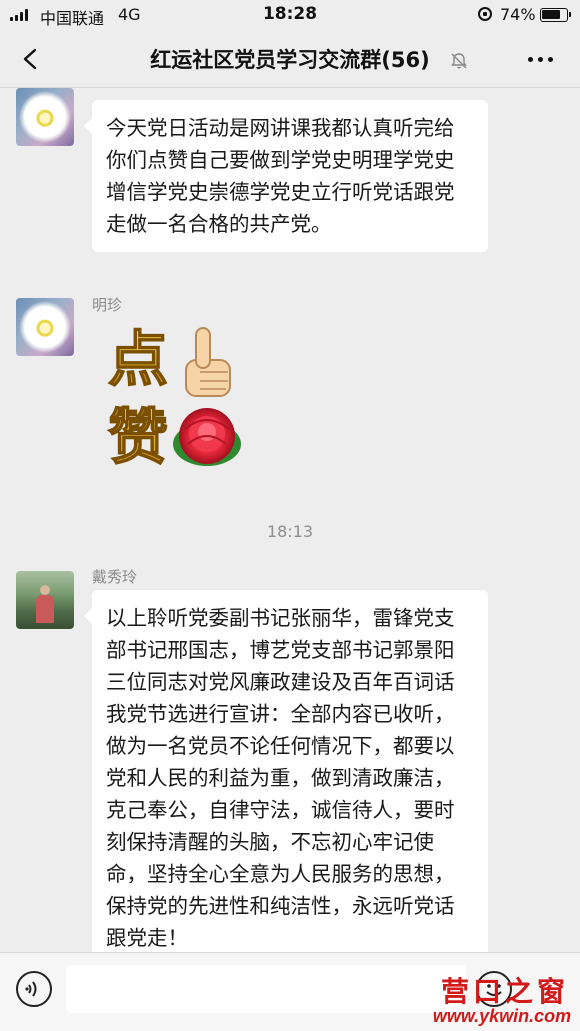 This screenshot has width=580, height=1031. What do you see at coordinates (138, 360) in the screenshot?
I see `sticker-char-1: 点` at bounding box center [138, 360].